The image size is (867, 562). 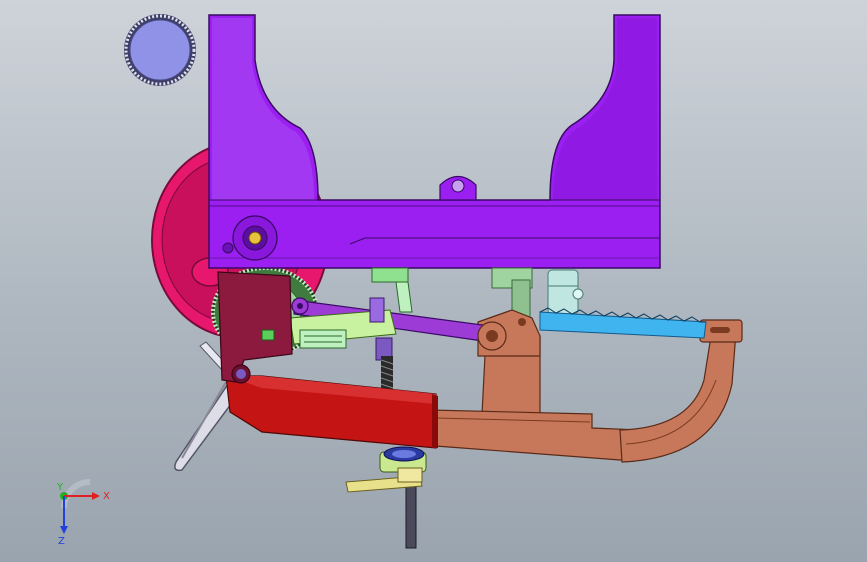 What do you see at coordinates (60, 487) in the screenshot?
I see `triad-y-label: Y` at bounding box center [60, 487].